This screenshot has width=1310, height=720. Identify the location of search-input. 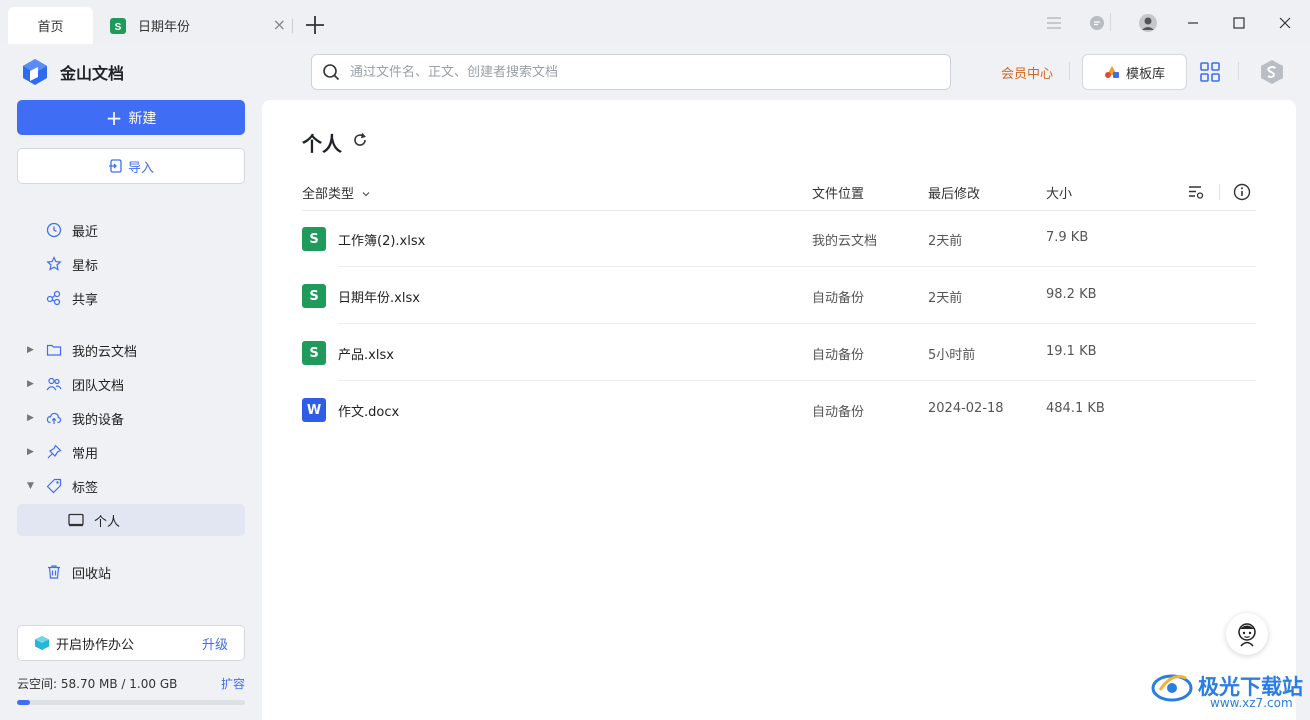
(630, 72).